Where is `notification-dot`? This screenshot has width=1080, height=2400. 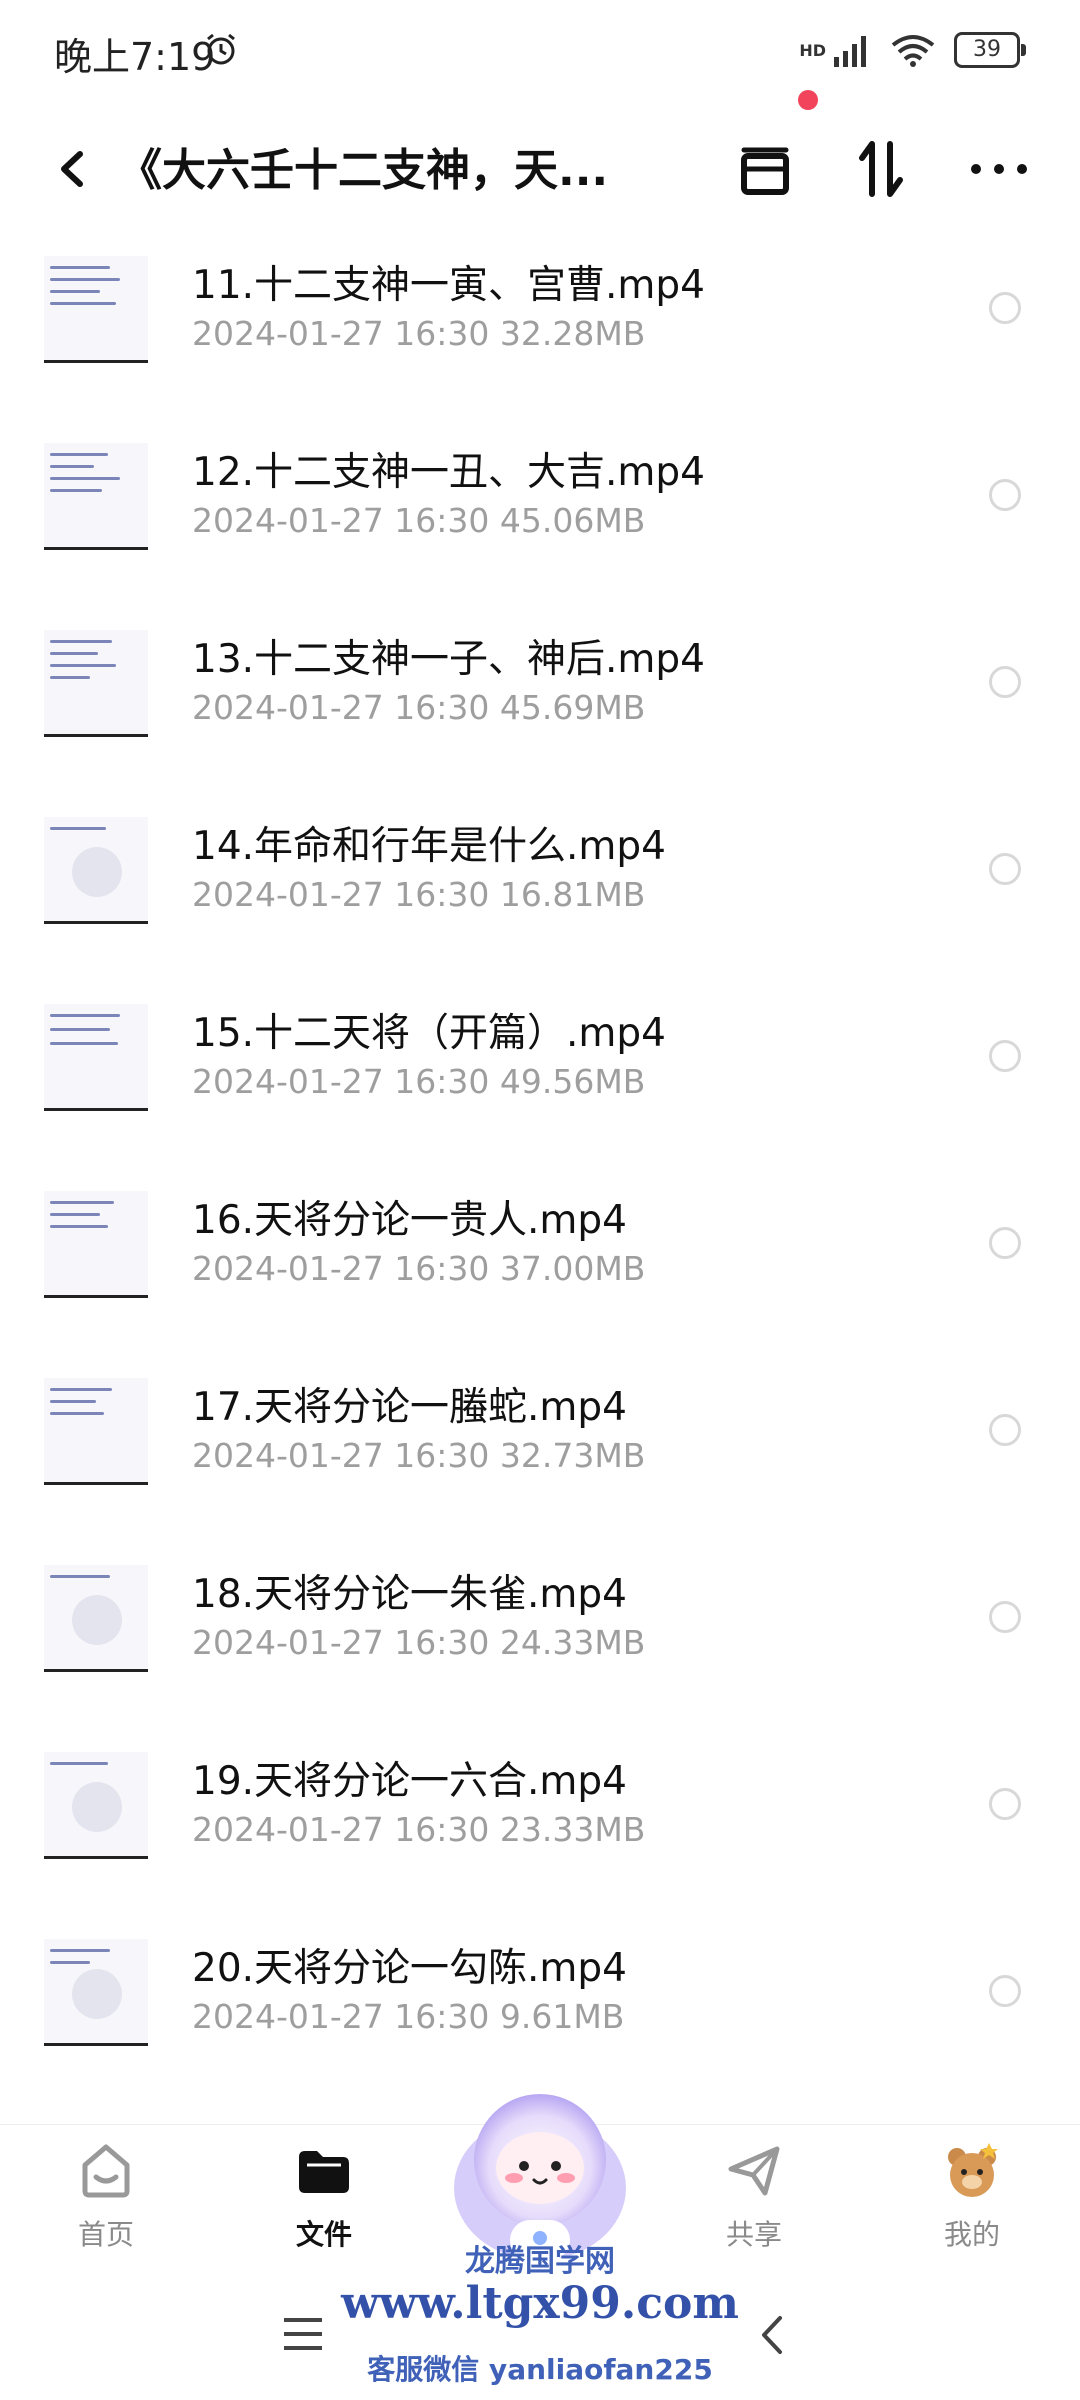 notification-dot is located at coordinates (808, 100).